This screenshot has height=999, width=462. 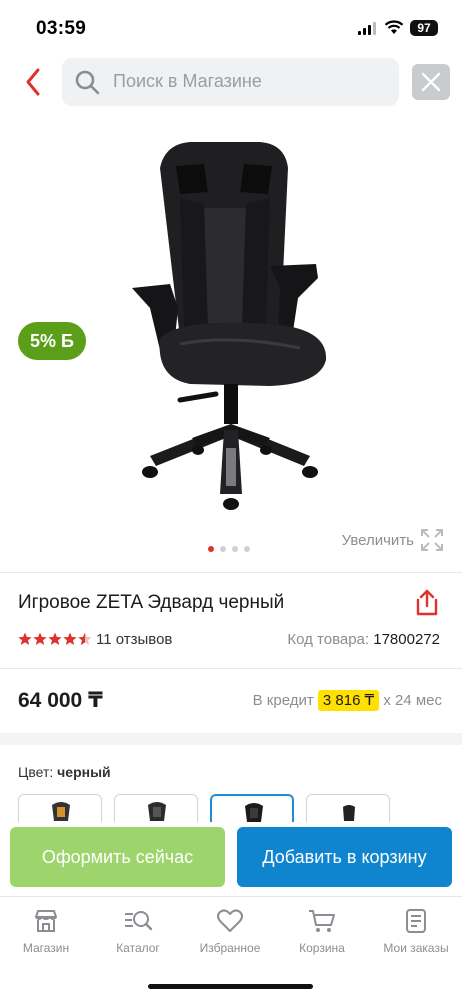 I want to click on tab-favorites: Избранное, so click(x=230, y=937).